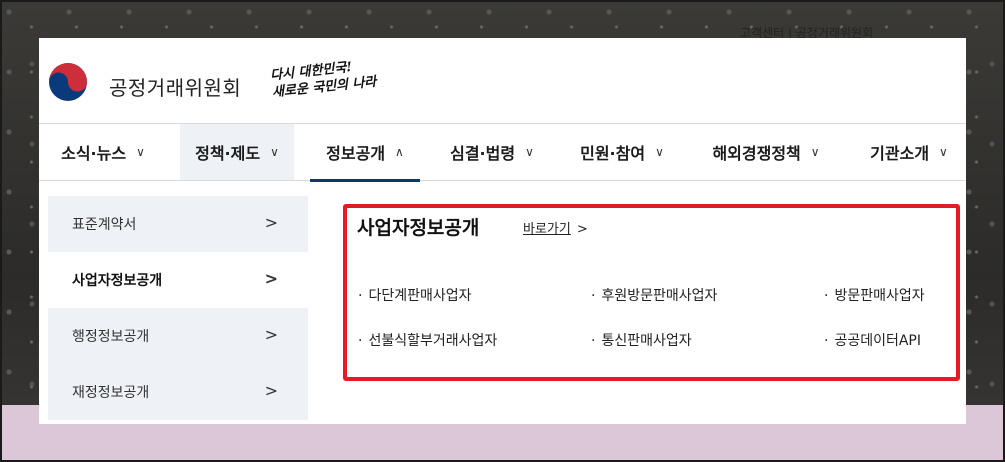 The image size is (1005, 462). I want to click on nav-news: 소식·뉴스 ∨, so click(103, 152).